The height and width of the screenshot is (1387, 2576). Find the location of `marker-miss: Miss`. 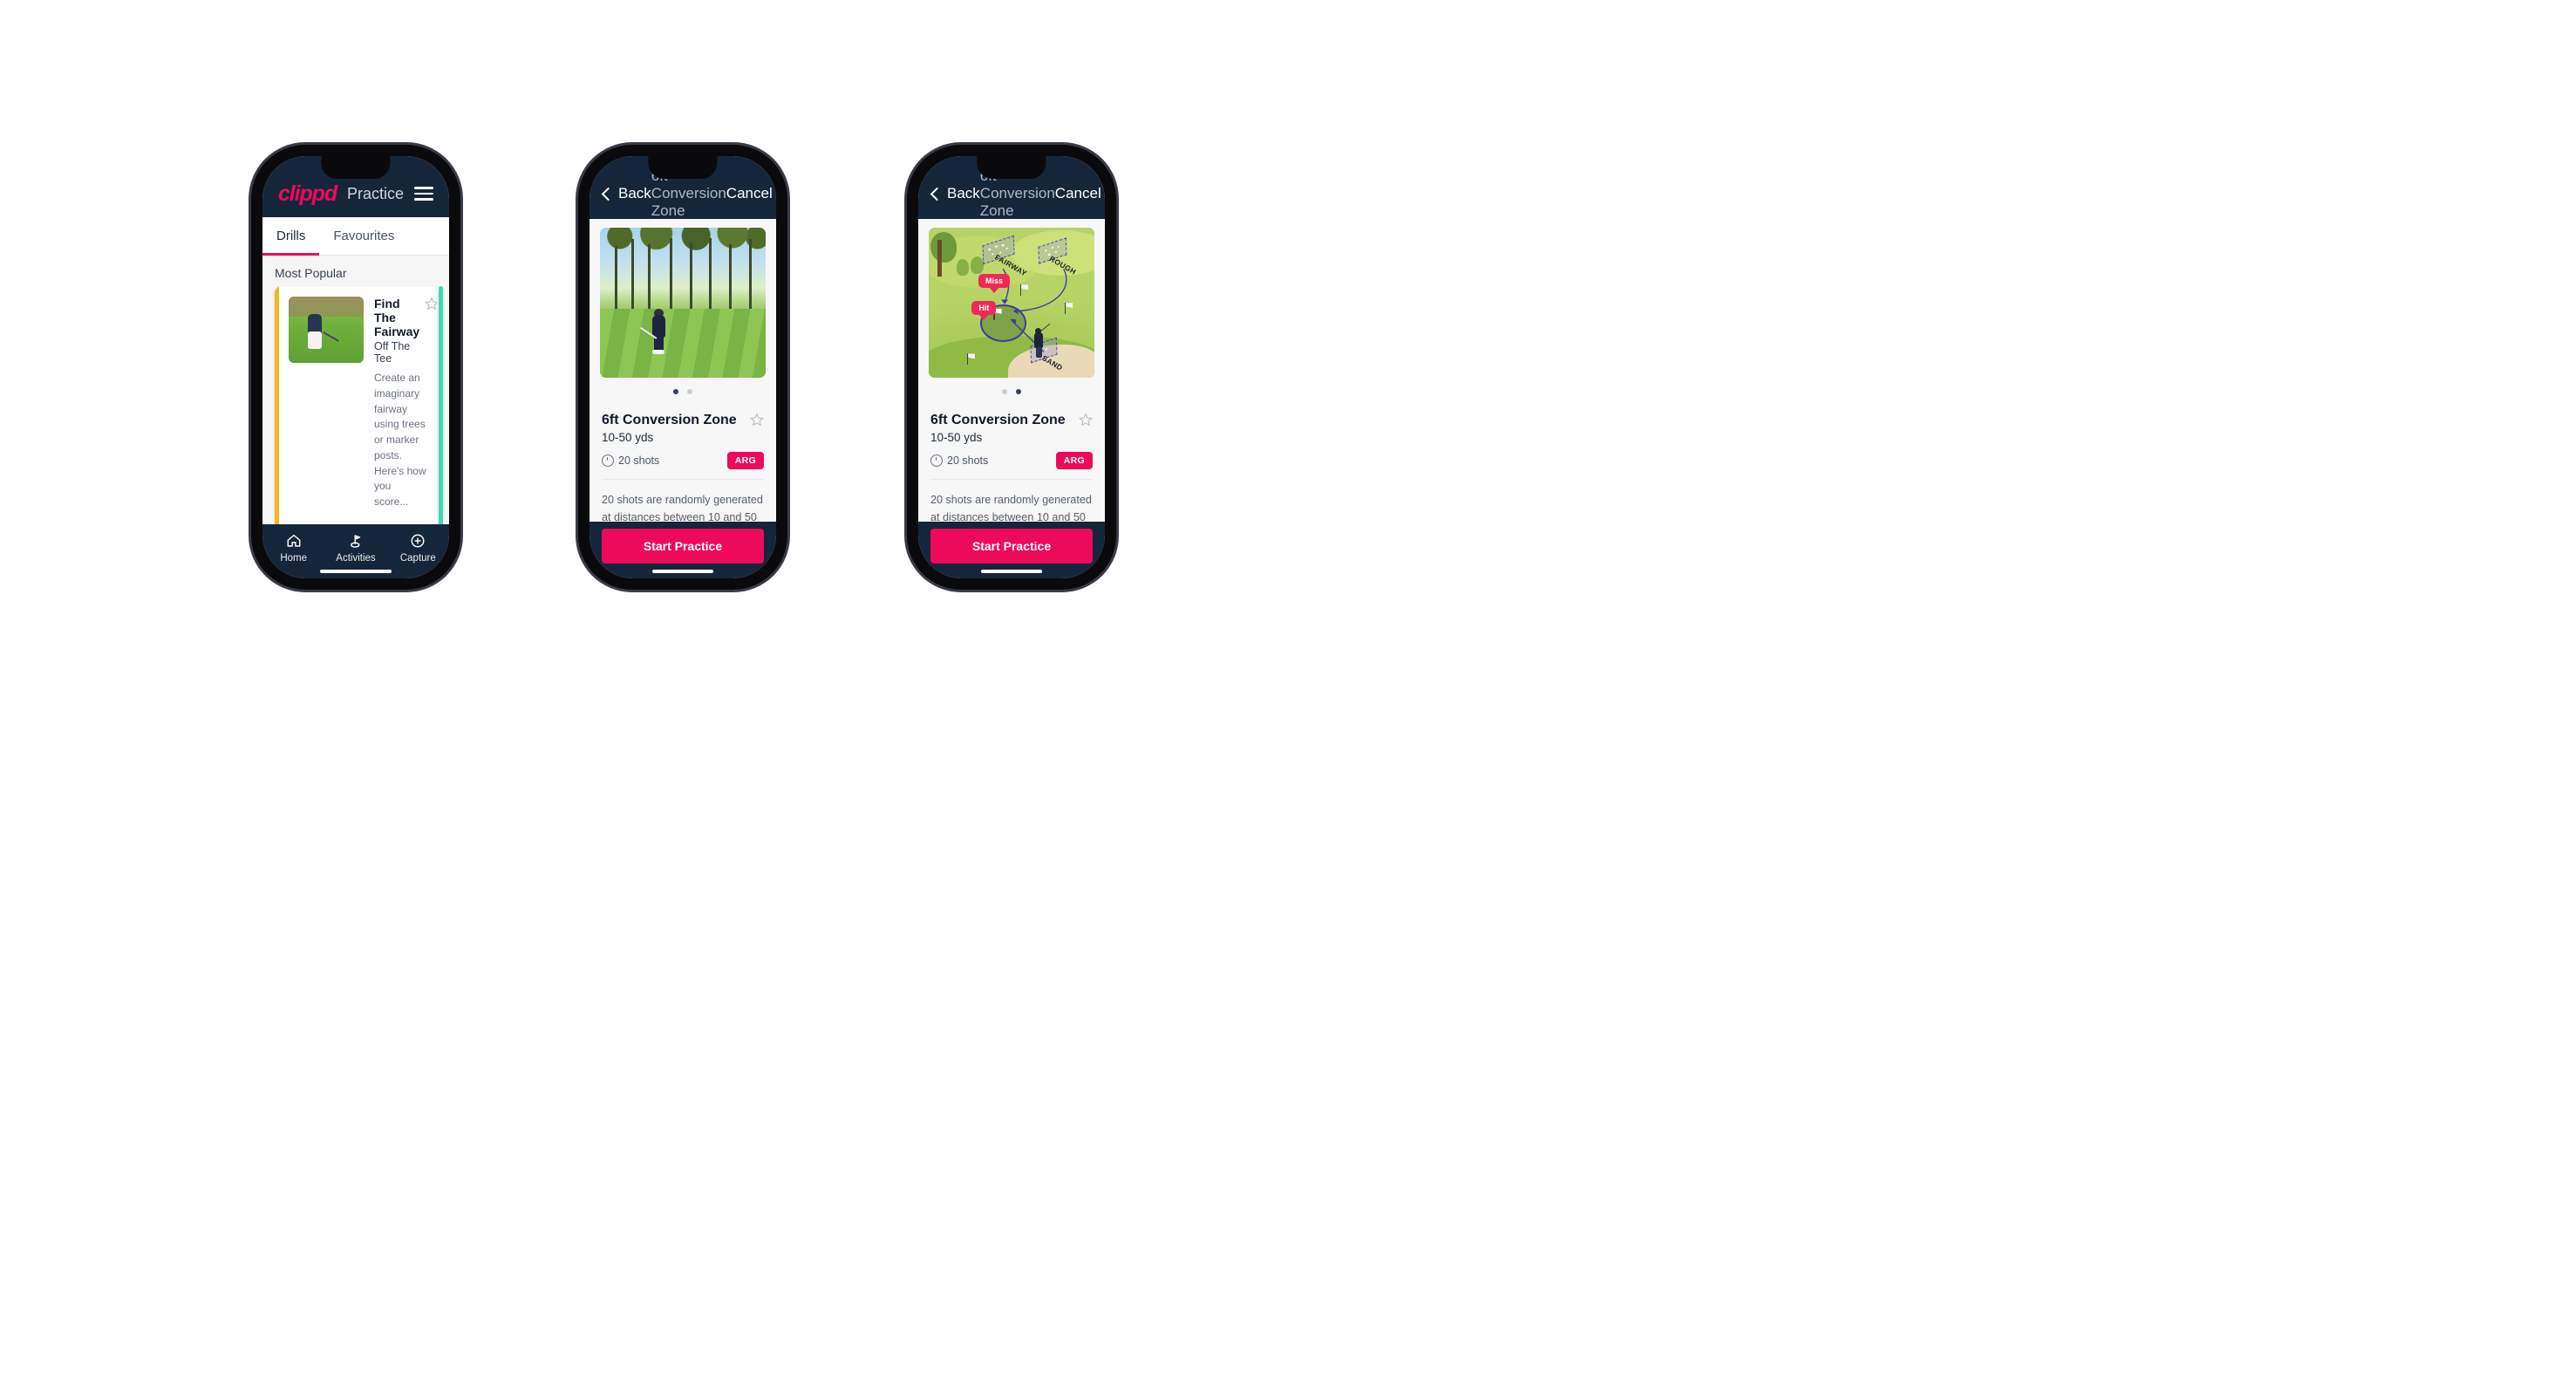

marker-miss: Miss is located at coordinates (995, 281).